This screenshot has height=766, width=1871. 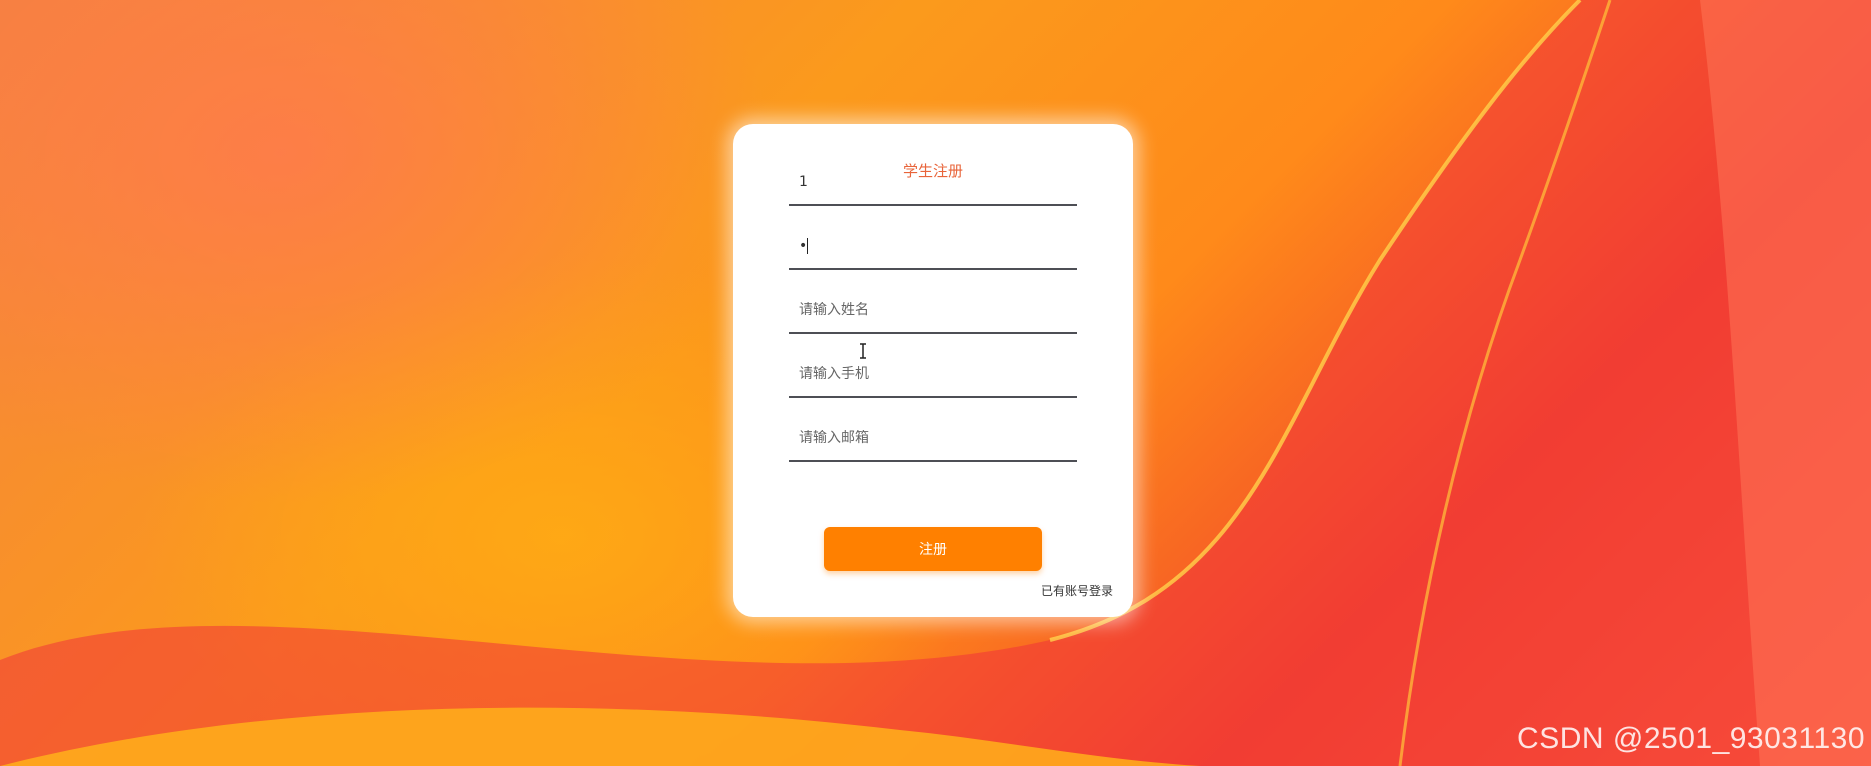 I want to click on name-input, so click(x=933, y=310).